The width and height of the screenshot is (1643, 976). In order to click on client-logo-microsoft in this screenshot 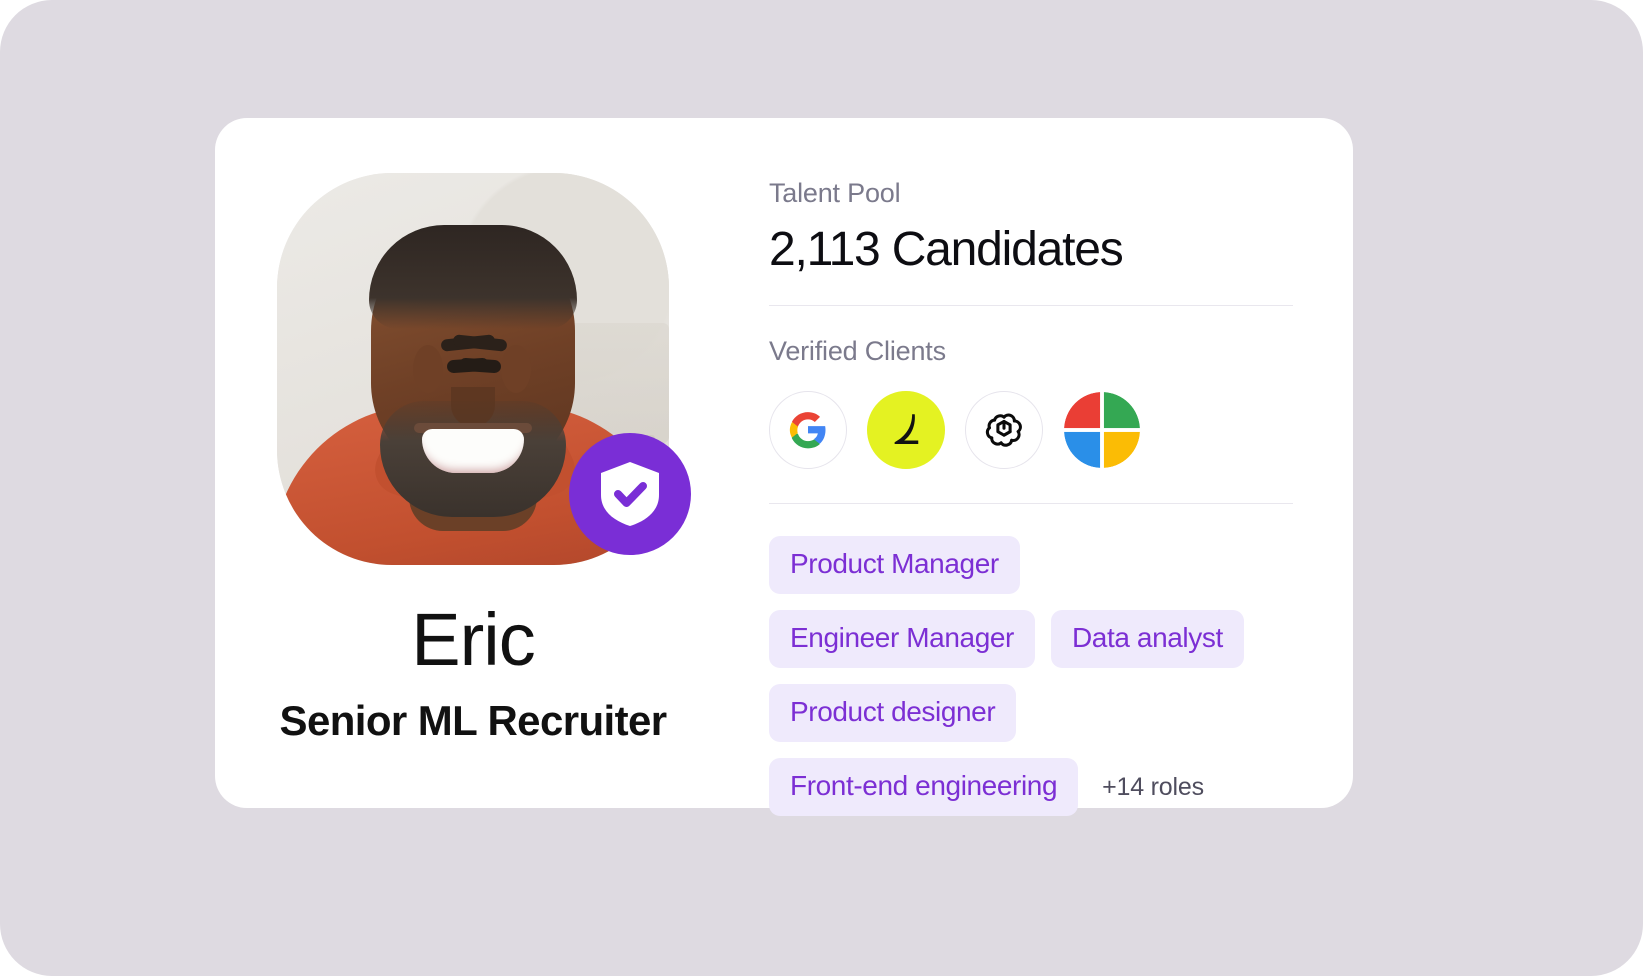, I will do `click(1102, 430)`.